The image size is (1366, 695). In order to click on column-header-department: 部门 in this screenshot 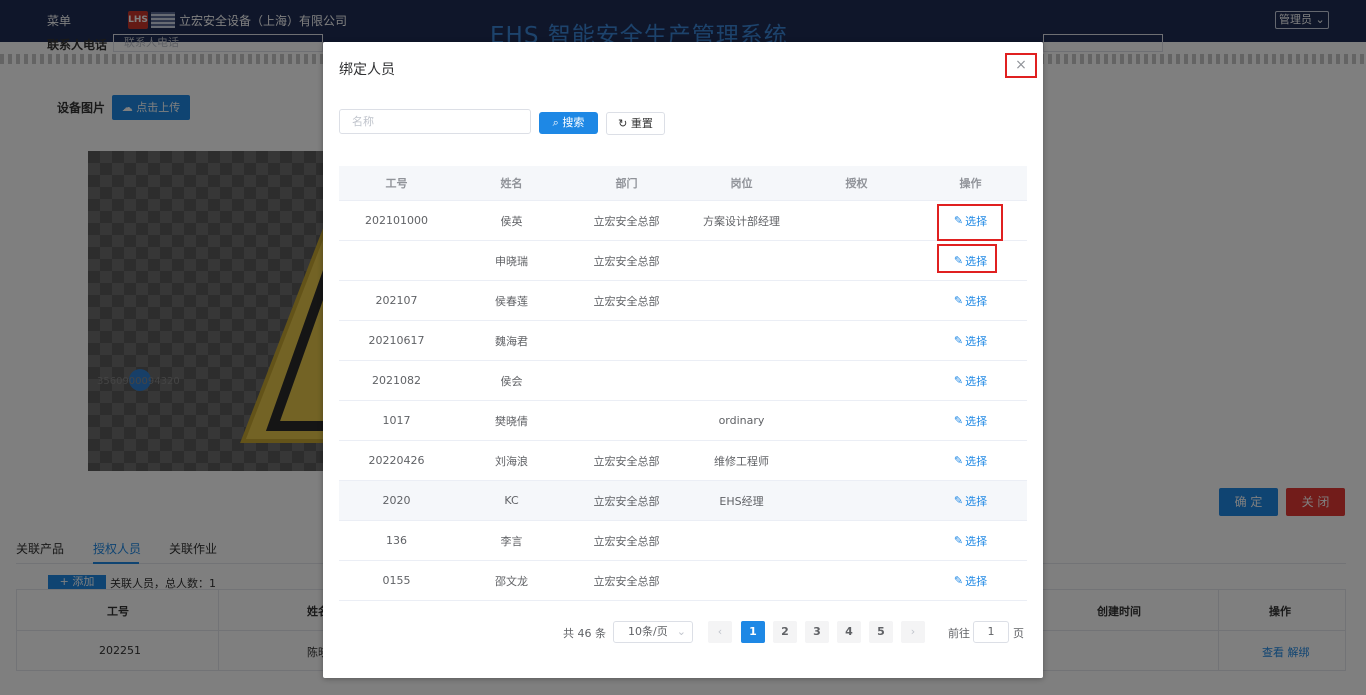, I will do `click(626, 183)`.